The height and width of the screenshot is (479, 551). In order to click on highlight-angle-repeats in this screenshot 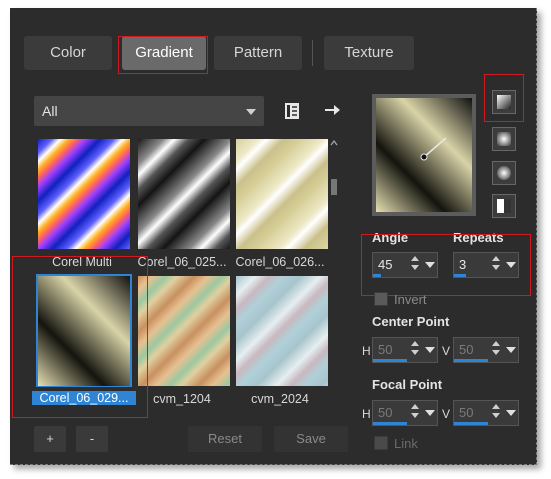, I will do `click(446, 265)`.